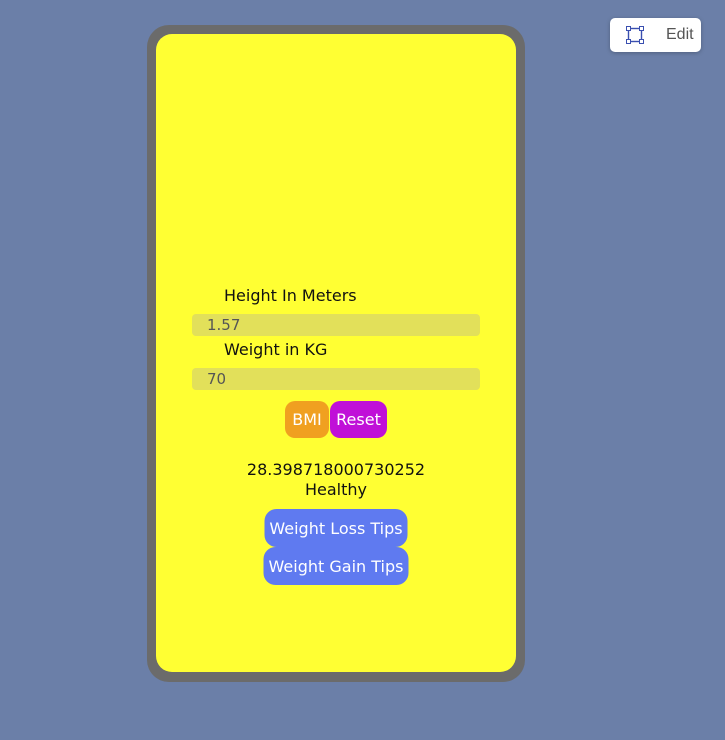  What do you see at coordinates (680, 34) in the screenshot?
I see `edit-button-label: Edit` at bounding box center [680, 34].